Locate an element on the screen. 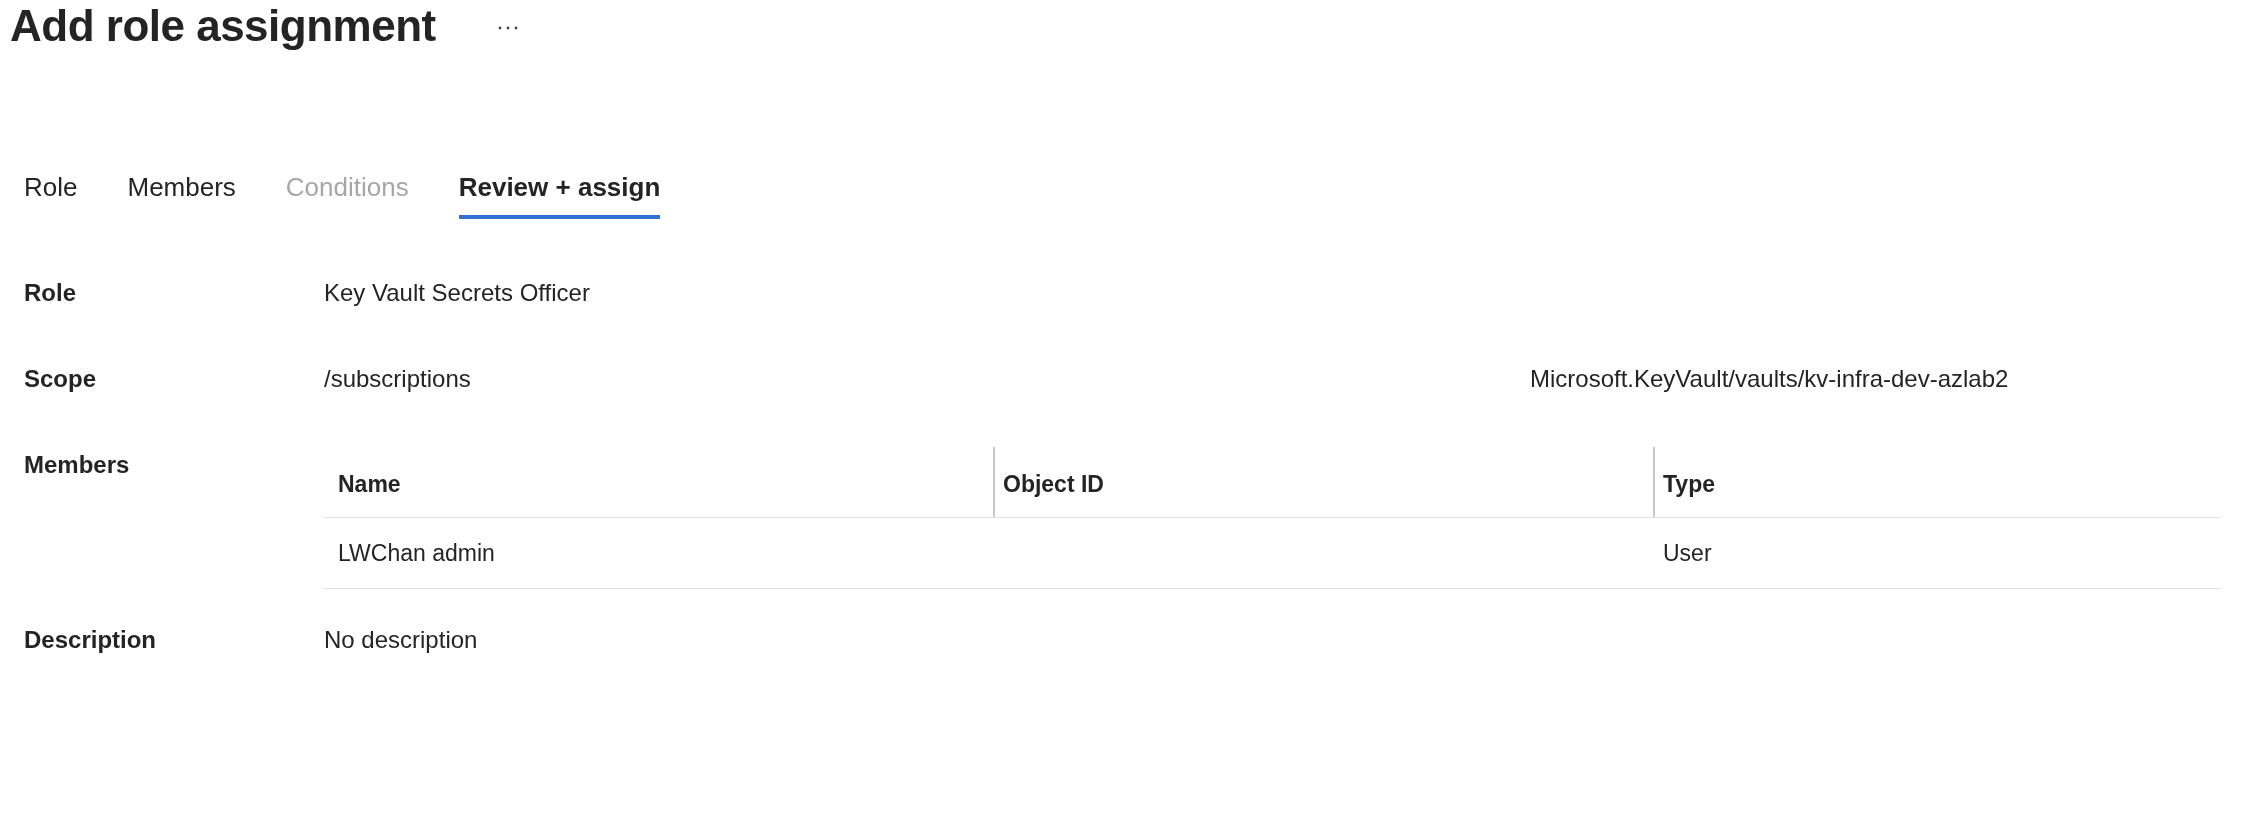 The width and height of the screenshot is (2244, 824). field-label: Description is located at coordinates (90, 640).